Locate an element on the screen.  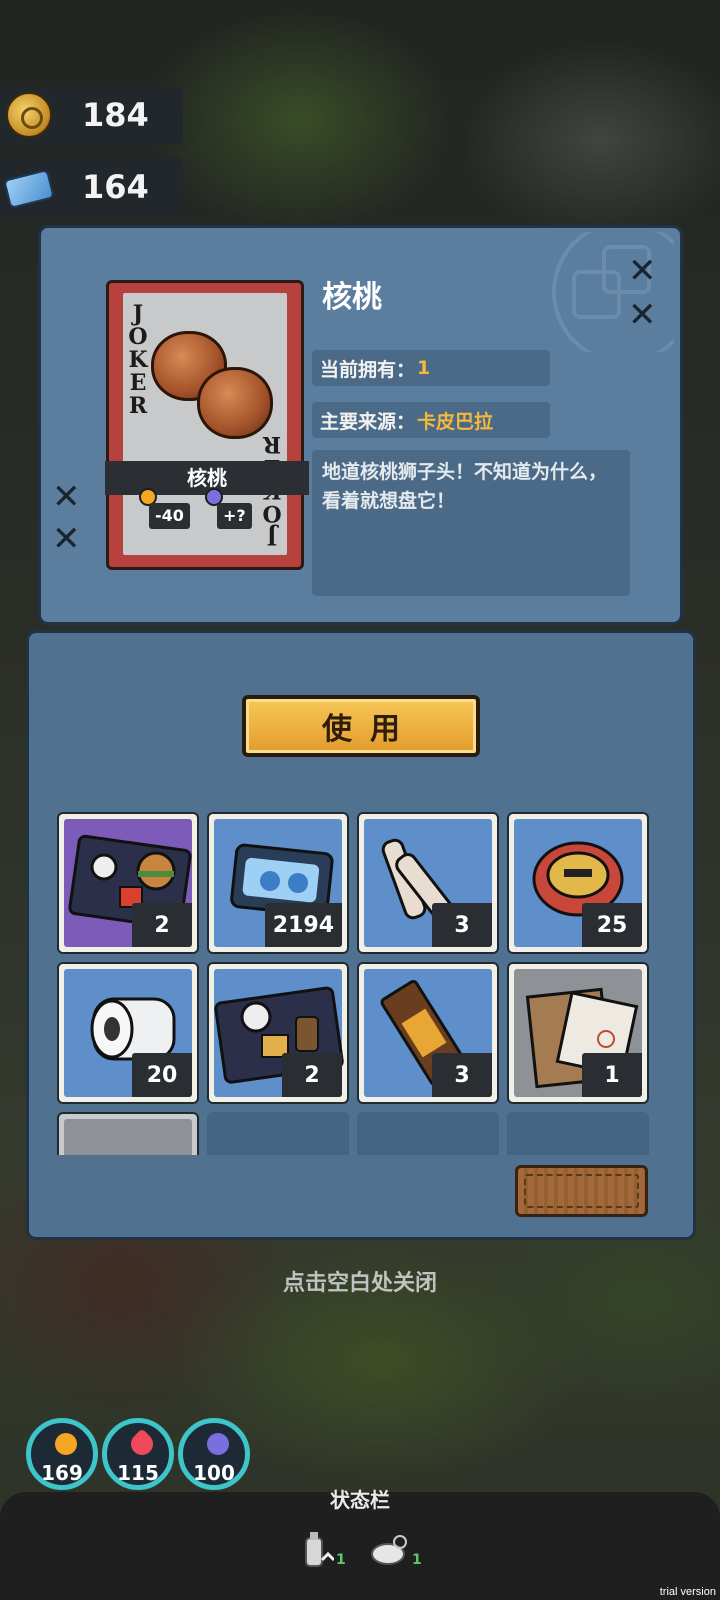
item-count: 2194 is located at coordinates (303, 925).